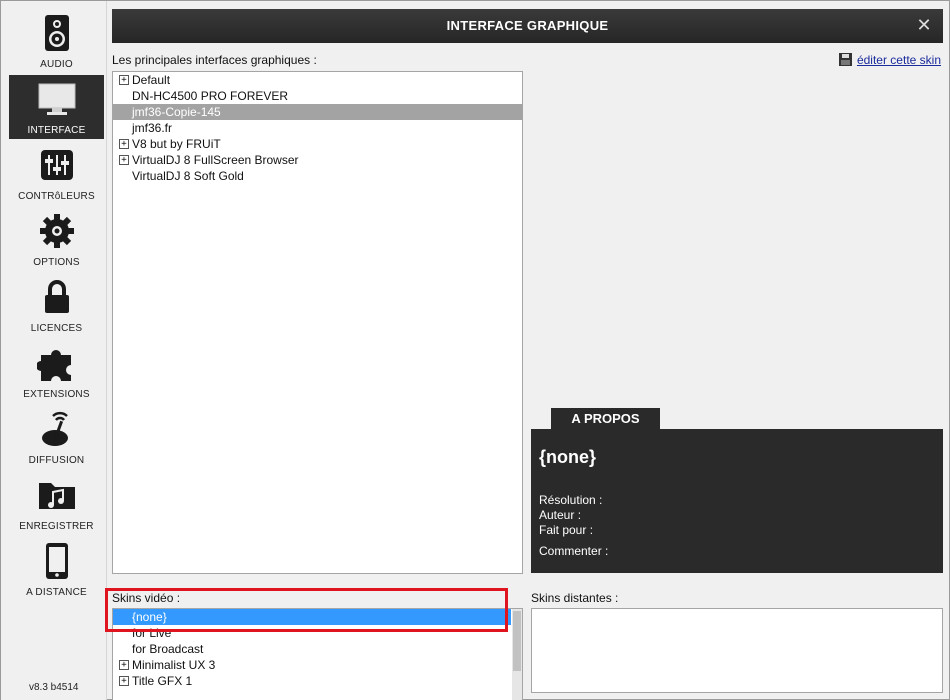  Describe the element at coordinates (174, 665) in the screenshot. I see `list-item-label: Minimalist UX 3` at that location.